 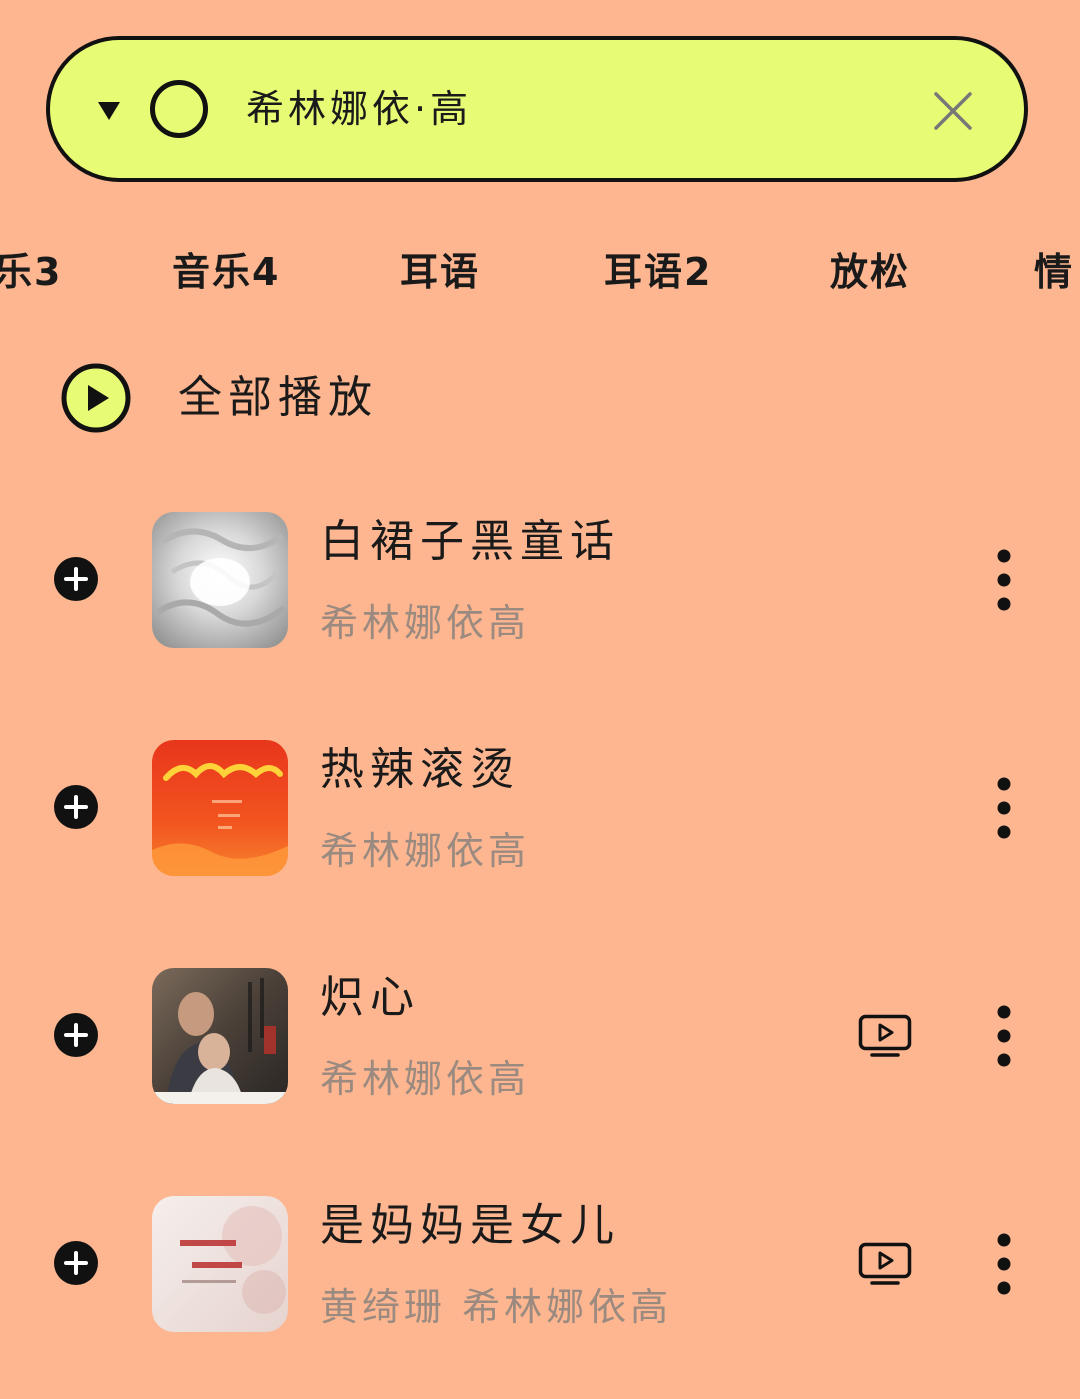 What do you see at coordinates (540, 820) in the screenshot?
I see `song-row: 热辣滚烫 希林娜依高` at bounding box center [540, 820].